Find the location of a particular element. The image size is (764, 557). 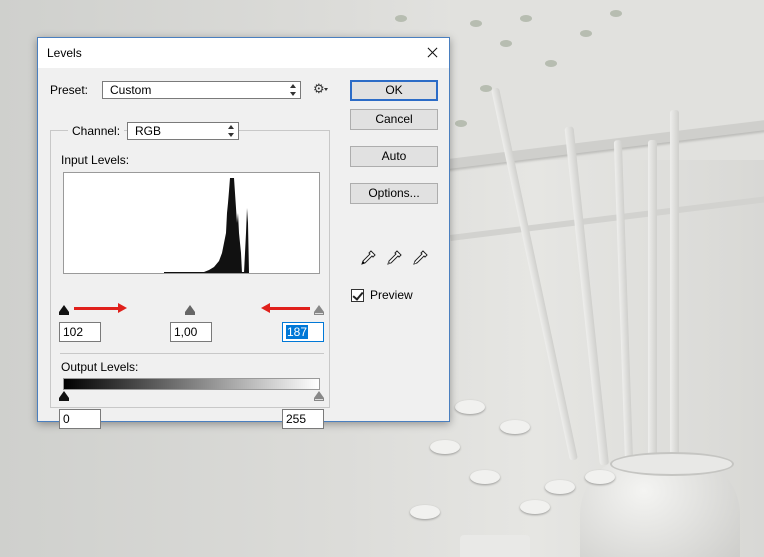

close-icon is located at coordinates (432, 53).